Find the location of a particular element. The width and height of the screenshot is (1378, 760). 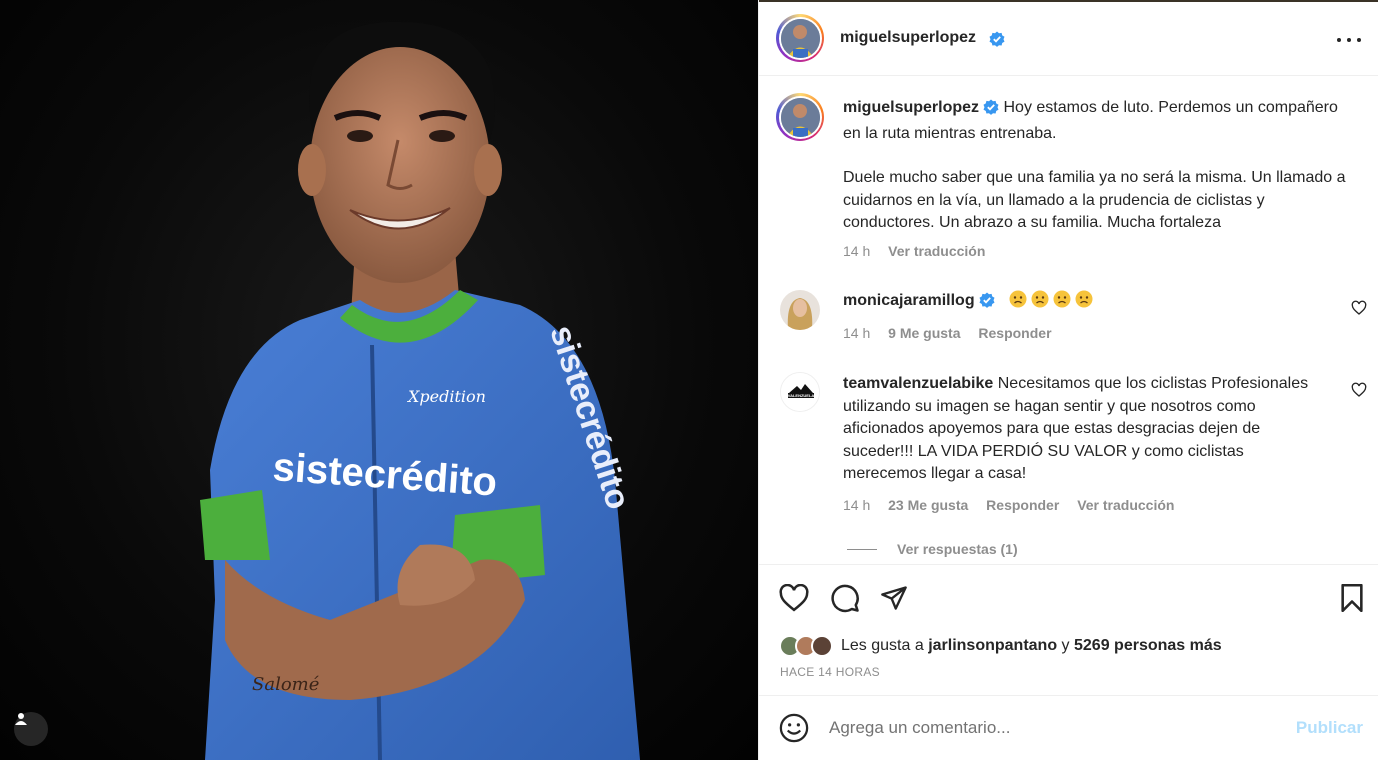

bookmark-icon is located at coordinates (1352, 598).